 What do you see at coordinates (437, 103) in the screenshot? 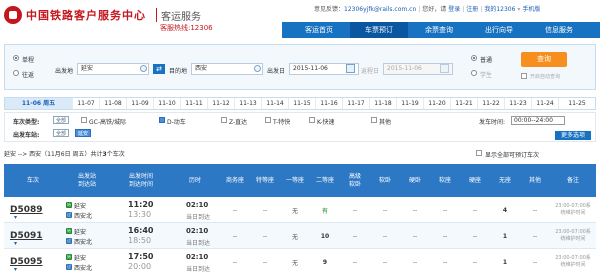
I see `date-tab: 11-20` at bounding box center [437, 103].